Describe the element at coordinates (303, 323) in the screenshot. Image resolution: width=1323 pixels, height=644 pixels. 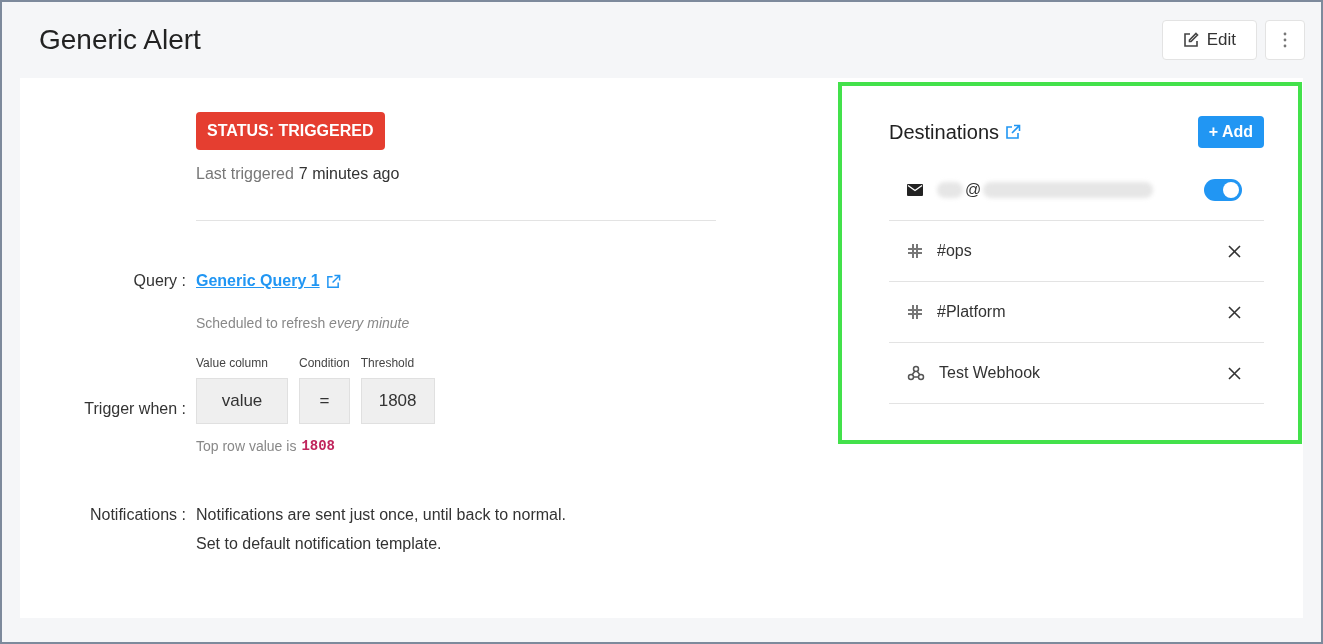
I see `schedule-text: Scheduled to refresh every minute` at that location.